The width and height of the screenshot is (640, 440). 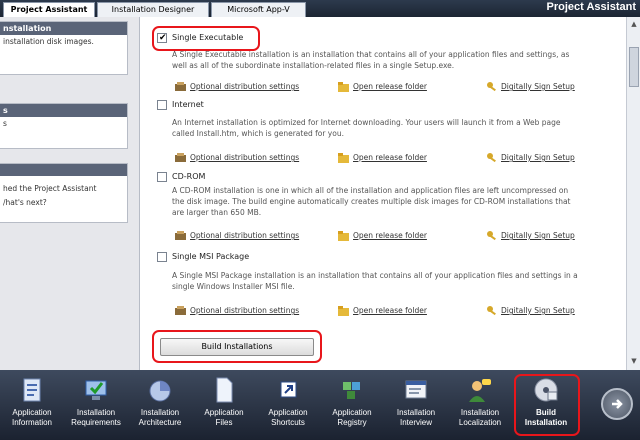 I want to click on nav-installation-requirements: Installation Requirements, so click(x=96, y=405).